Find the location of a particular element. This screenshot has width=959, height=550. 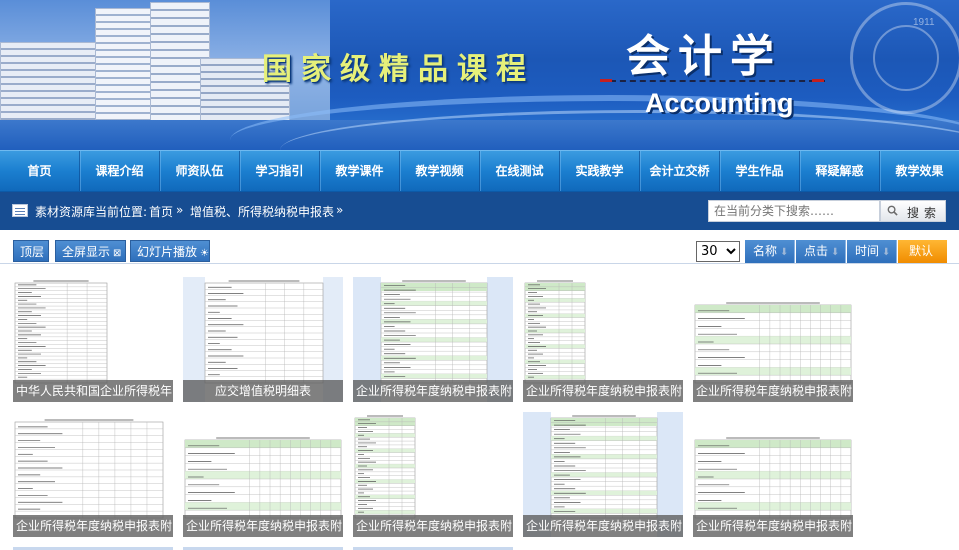

top-level-button: 顶层 is located at coordinates (31, 251).